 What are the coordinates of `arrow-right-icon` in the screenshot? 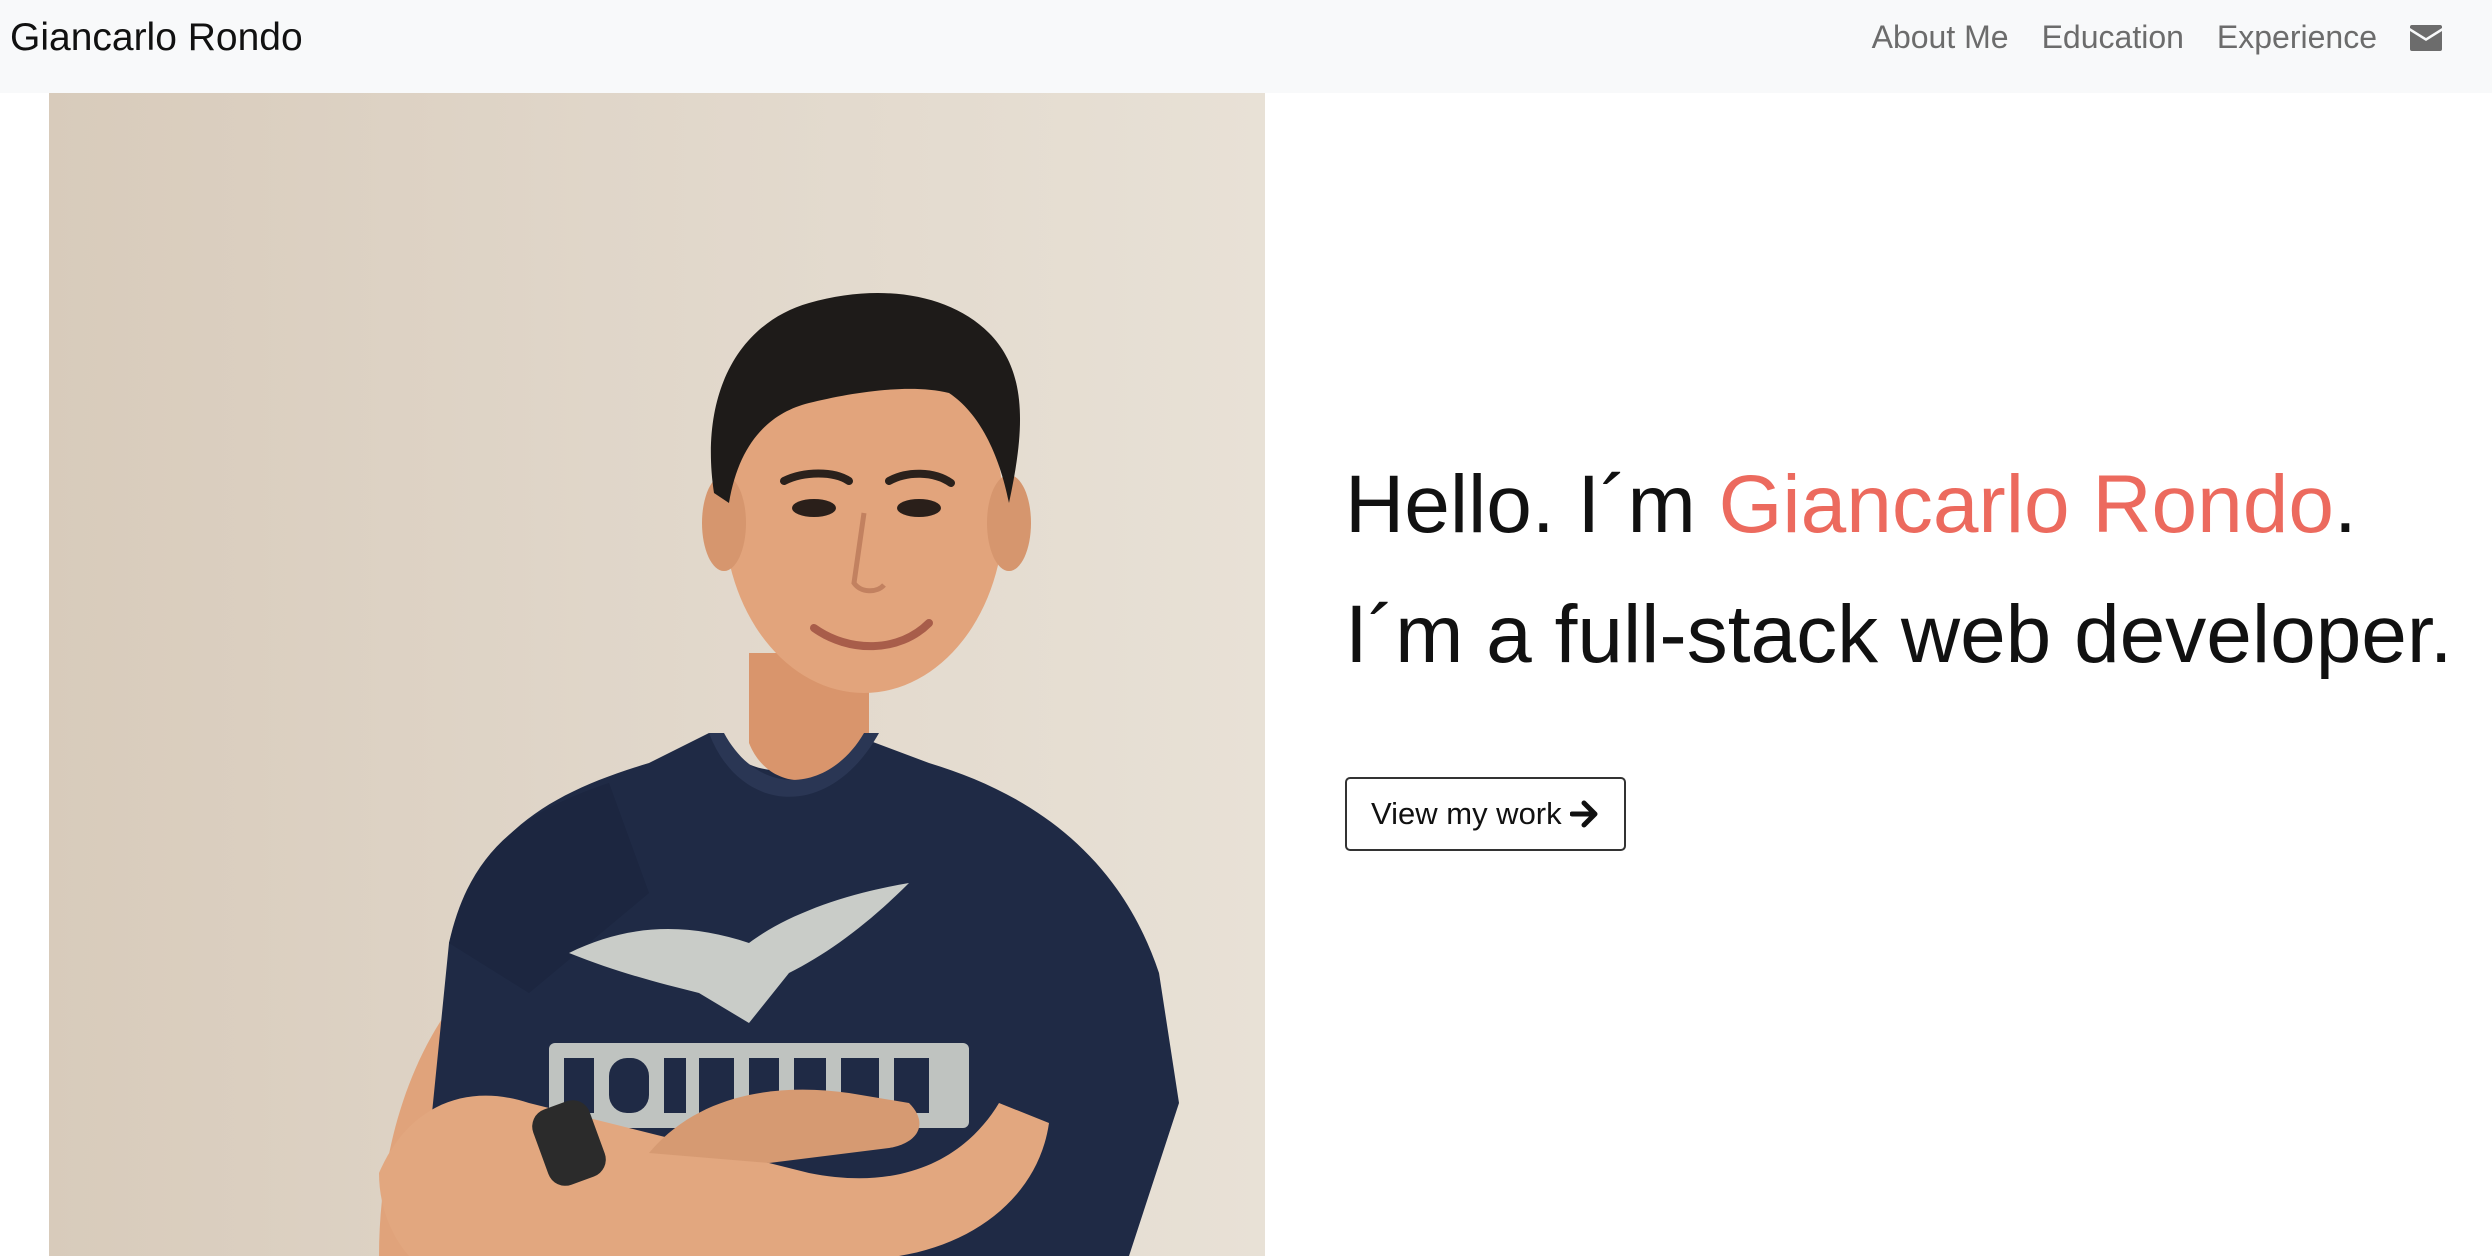 It's located at (1583, 814).